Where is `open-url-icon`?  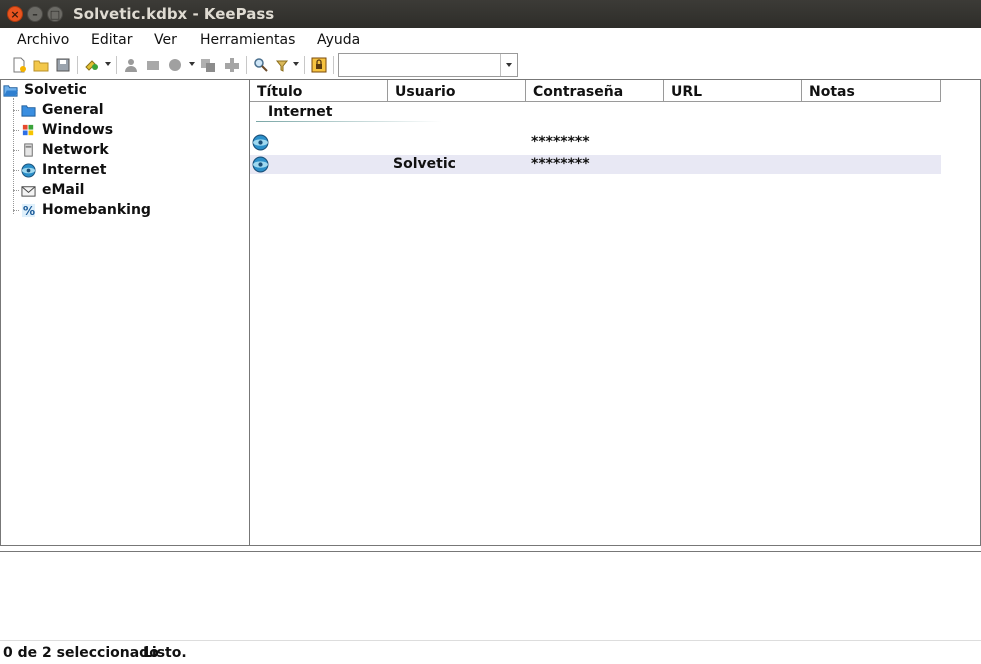 open-url-icon is located at coordinates (175, 65).